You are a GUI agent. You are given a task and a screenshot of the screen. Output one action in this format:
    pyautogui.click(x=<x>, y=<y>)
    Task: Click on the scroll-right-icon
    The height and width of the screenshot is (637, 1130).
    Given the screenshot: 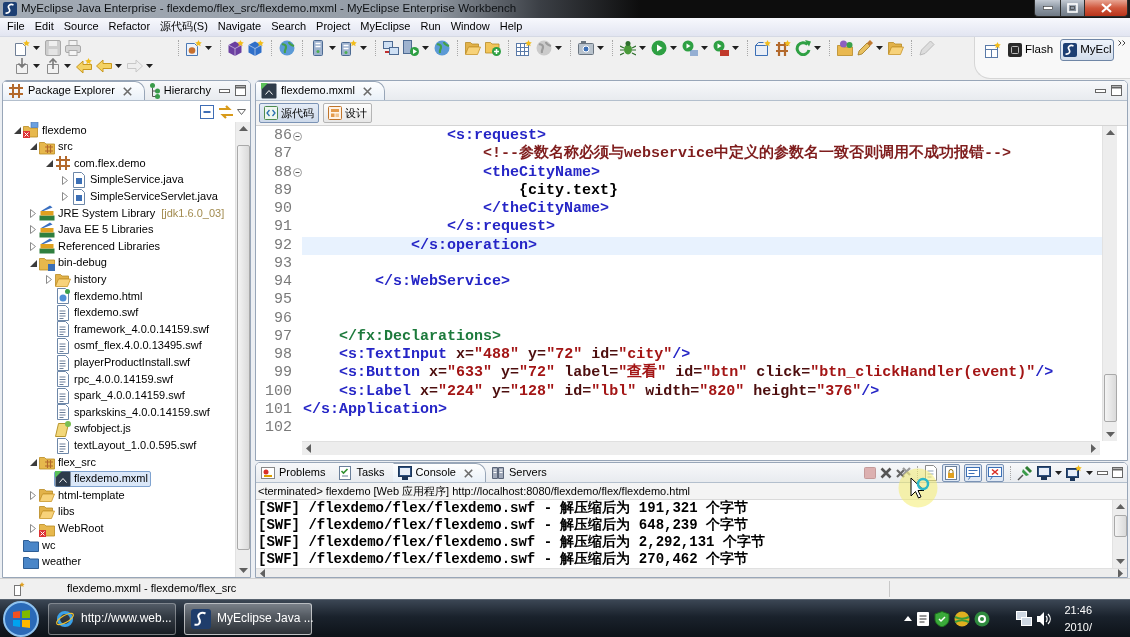 What is the action you would take?
    pyautogui.click(x=1120, y=572)
    